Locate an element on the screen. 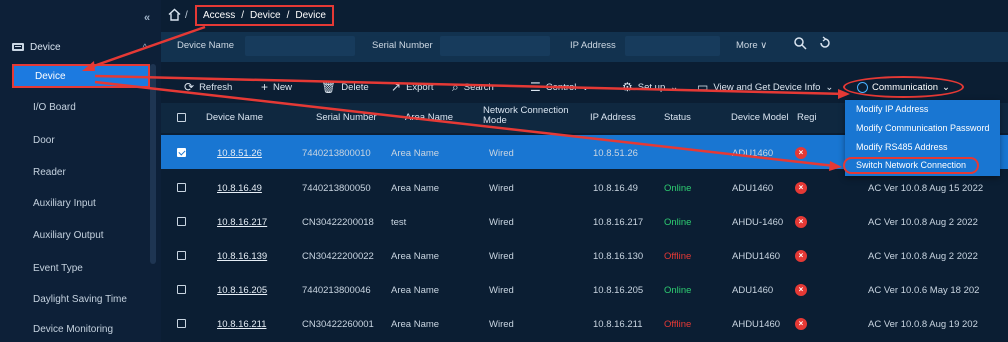 Image resolution: width=1008 pixels, height=342 pixels. refresh-label: Refresh is located at coordinates (216, 87).